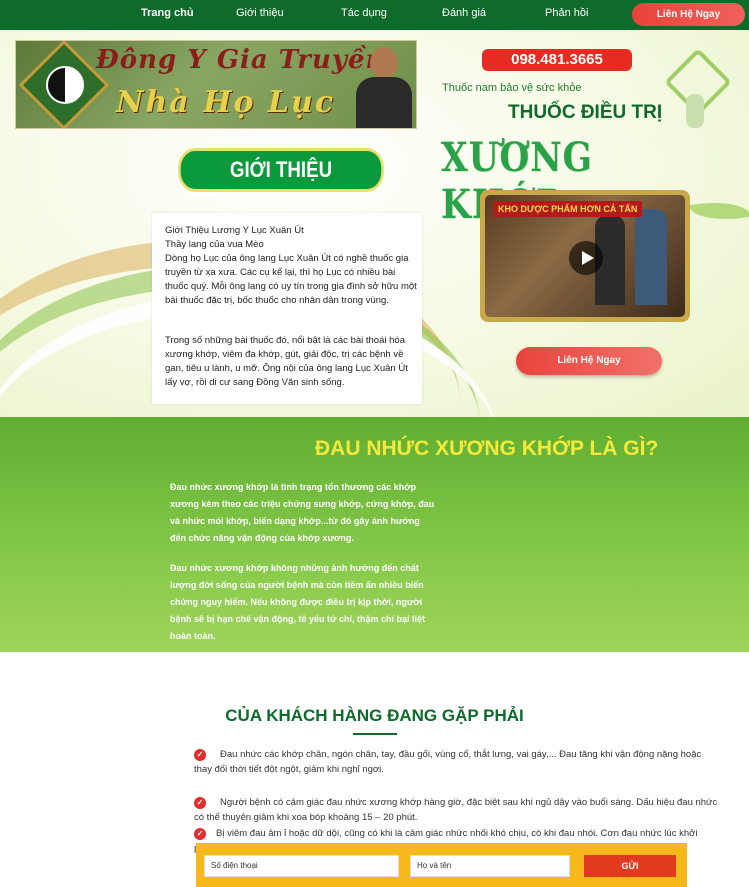  I want to click on customers-title: CỦA KHÁCH HÀNG ĐANG GẶP PHẢI, so click(374, 720).